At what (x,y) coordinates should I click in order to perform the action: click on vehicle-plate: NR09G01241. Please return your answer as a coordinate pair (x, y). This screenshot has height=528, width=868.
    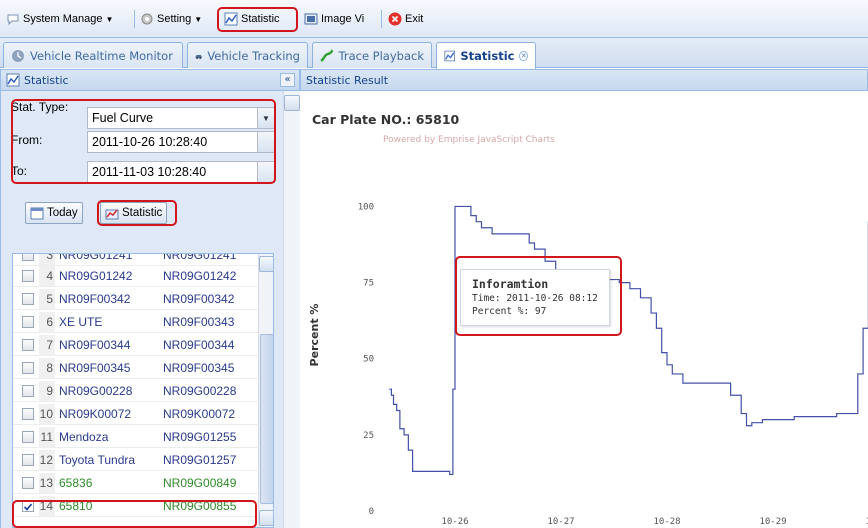
    Looking at the image, I should click on (200, 257).